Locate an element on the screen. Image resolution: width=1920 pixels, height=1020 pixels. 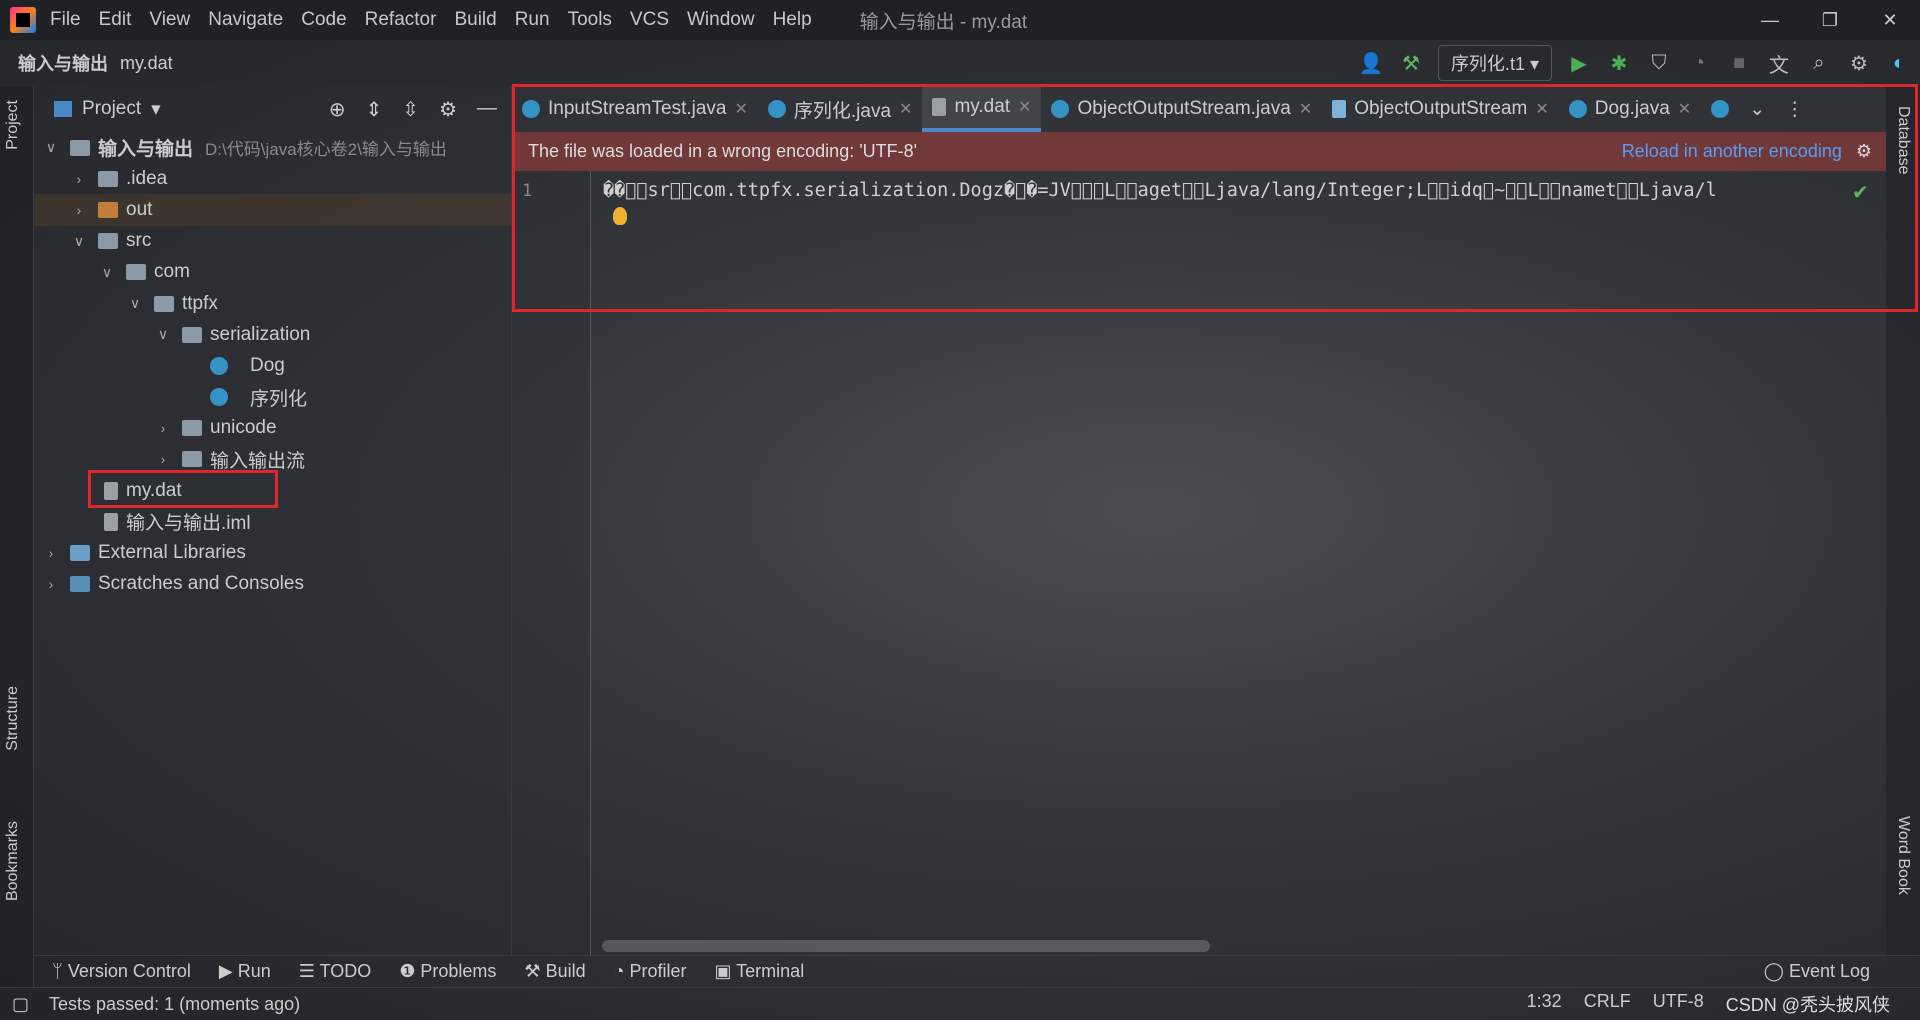
tab-dog: Dog.java ✕ is located at coordinates (1630, 109).